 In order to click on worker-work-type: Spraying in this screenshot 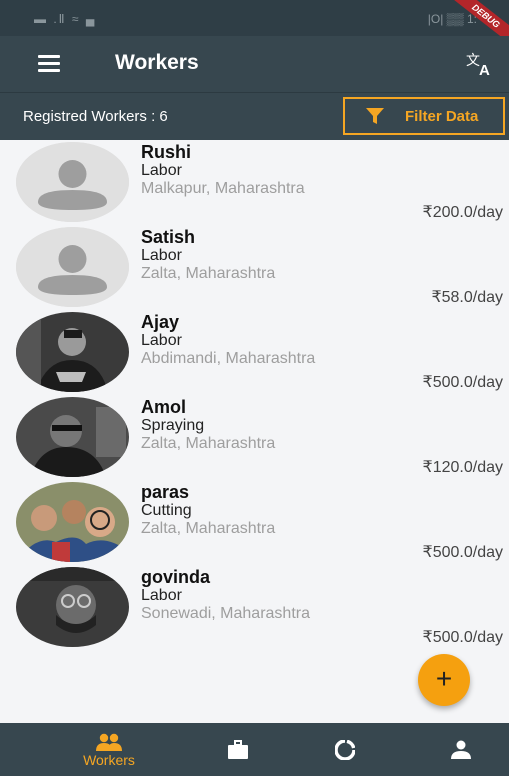, I will do `click(173, 425)`.